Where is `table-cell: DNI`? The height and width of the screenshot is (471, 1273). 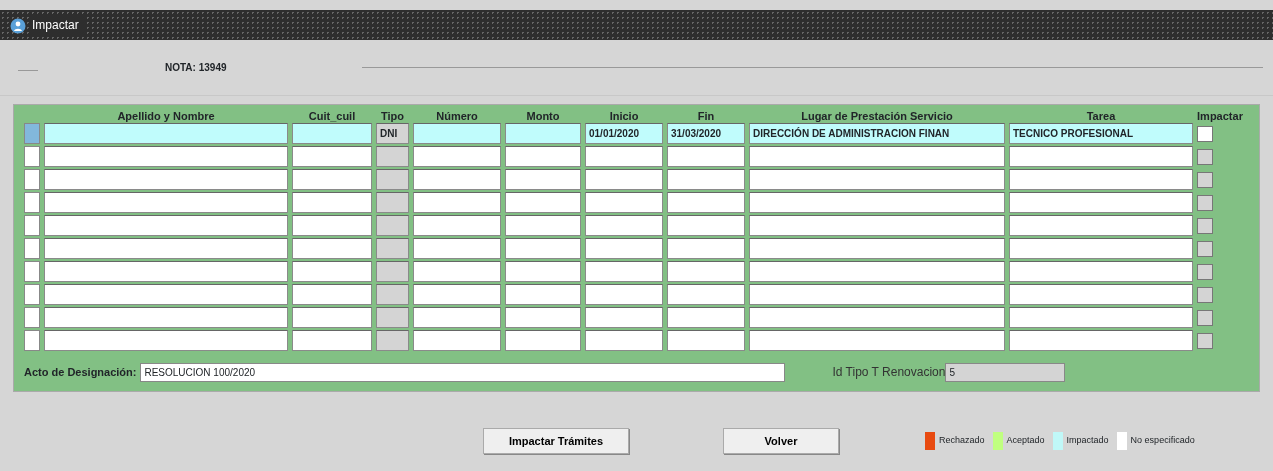 table-cell: DNI is located at coordinates (392, 133).